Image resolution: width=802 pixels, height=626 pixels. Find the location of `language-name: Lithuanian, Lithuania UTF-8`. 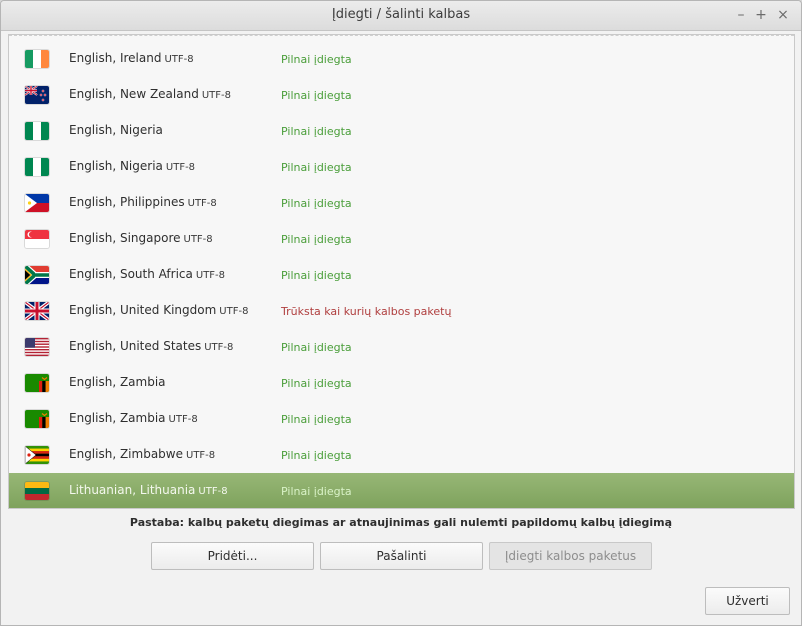

language-name: Lithuanian, Lithuania UTF-8 is located at coordinates (148, 490).